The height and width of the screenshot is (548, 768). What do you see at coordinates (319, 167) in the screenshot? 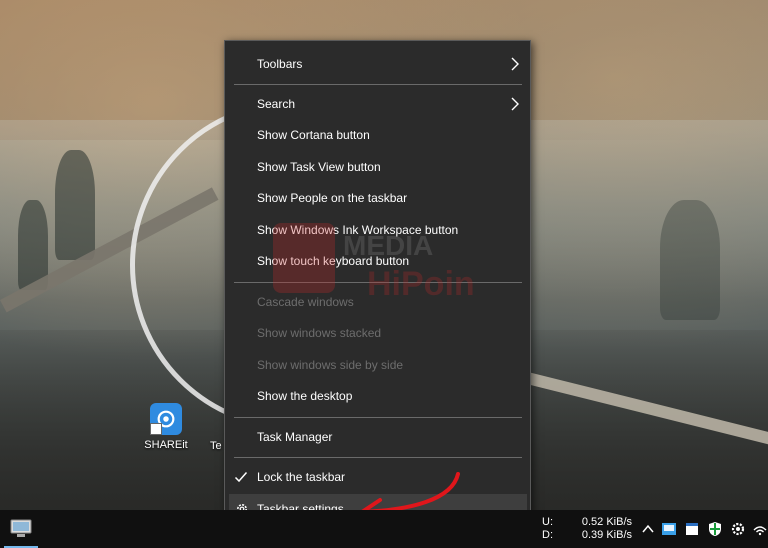
I see `menu-item-label: Show Task View button` at bounding box center [319, 167].